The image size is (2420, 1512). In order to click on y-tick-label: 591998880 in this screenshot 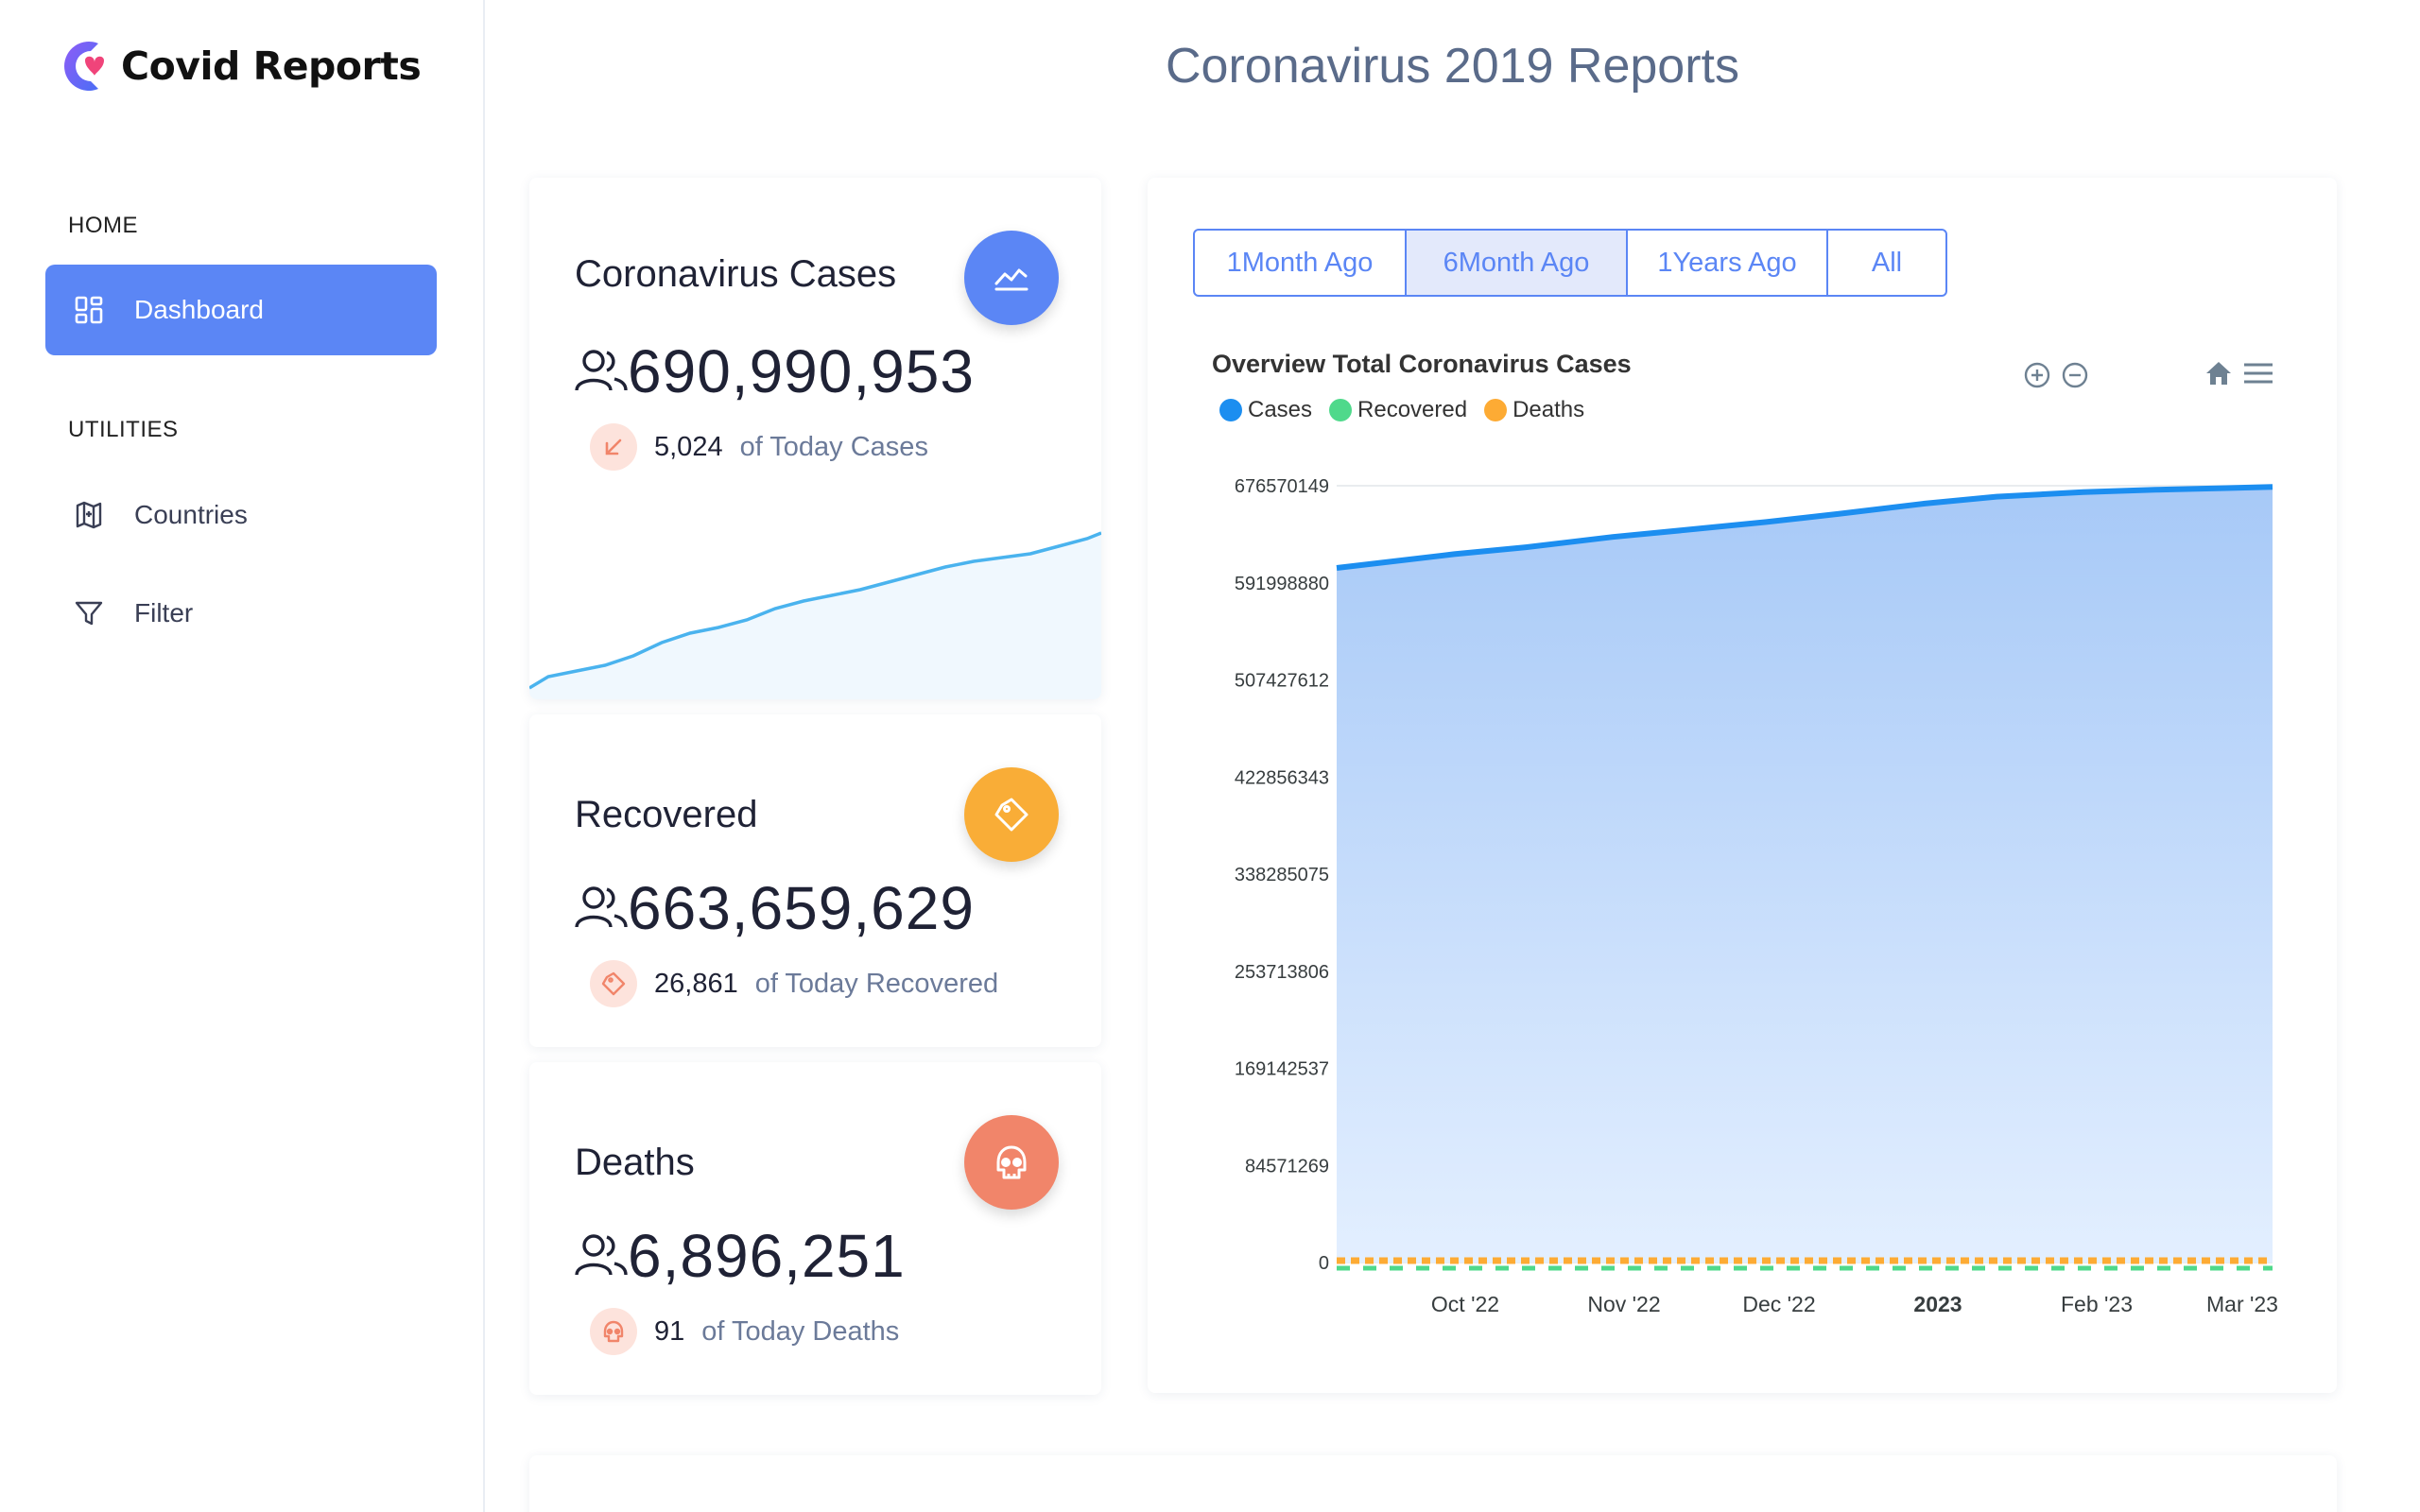, I will do `click(1282, 584)`.